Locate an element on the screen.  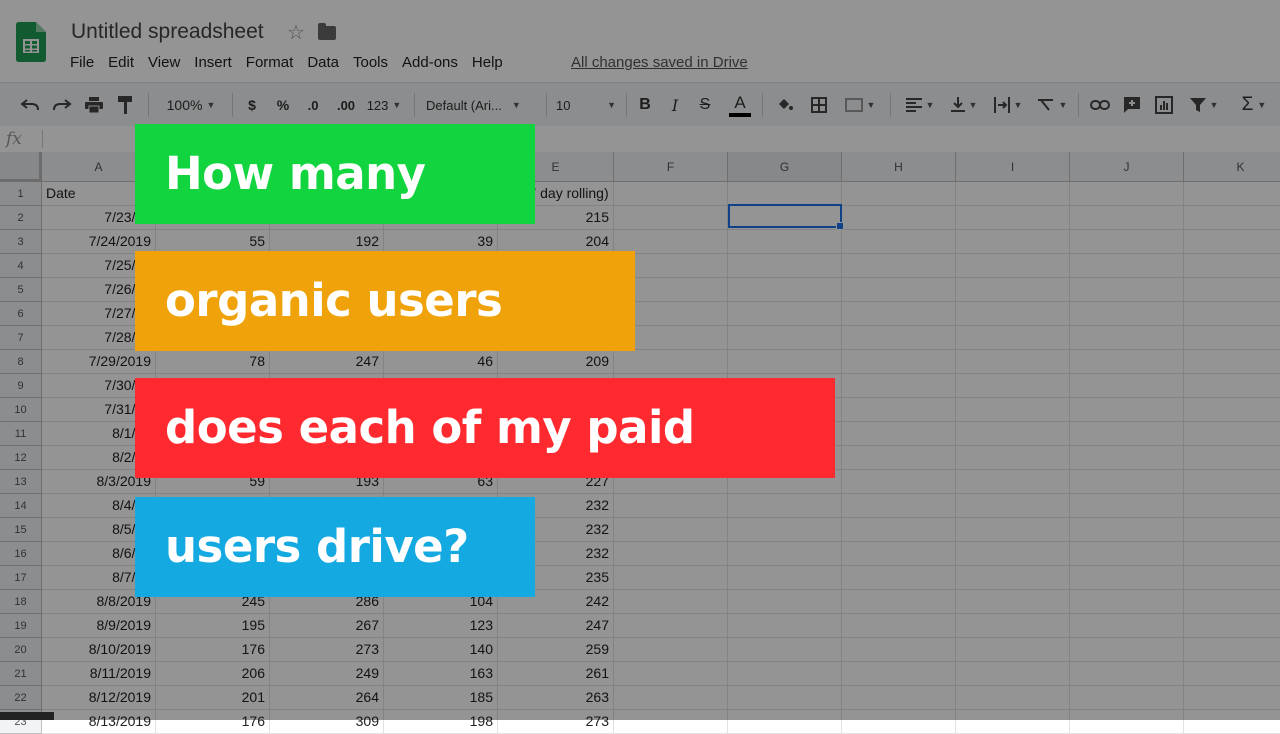
headline-line-1: How many is located at coordinates (335, 174).